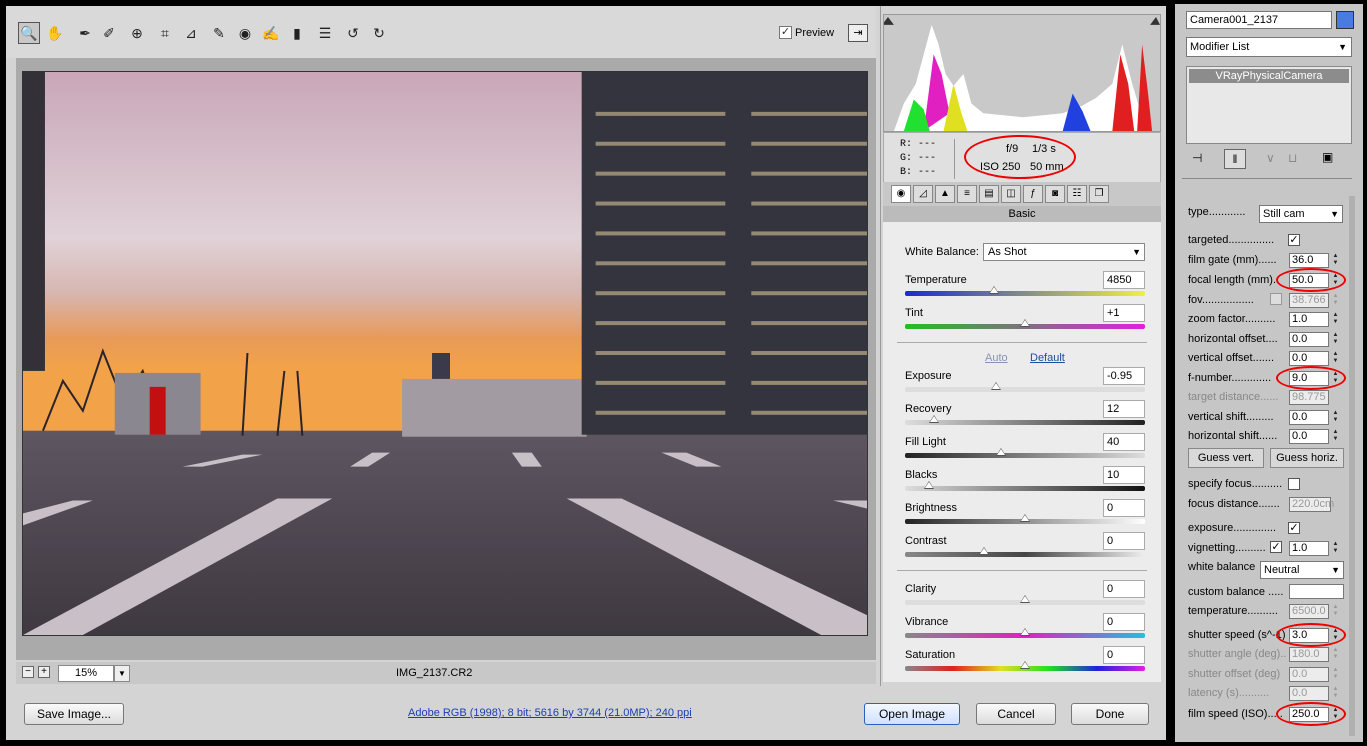 This screenshot has width=1367, height=746. What do you see at coordinates (858, 33) in the screenshot?
I see `fullscreen-icon: ⇥` at bounding box center [858, 33].